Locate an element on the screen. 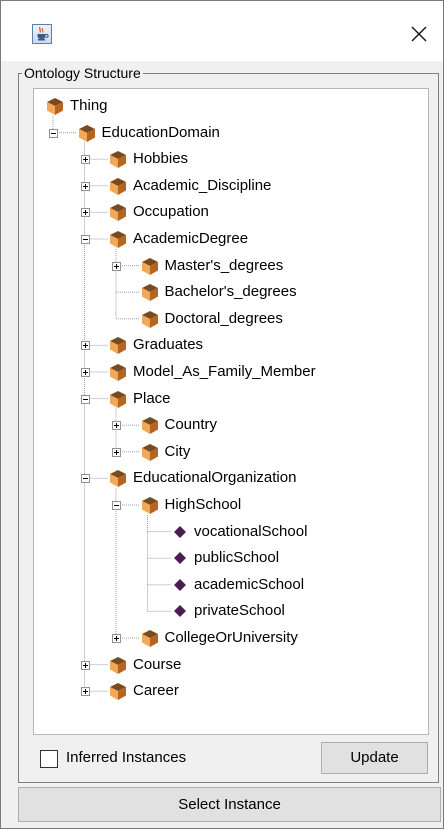  inferred-instances-label: Inferred Instances is located at coordinates (126, 757).